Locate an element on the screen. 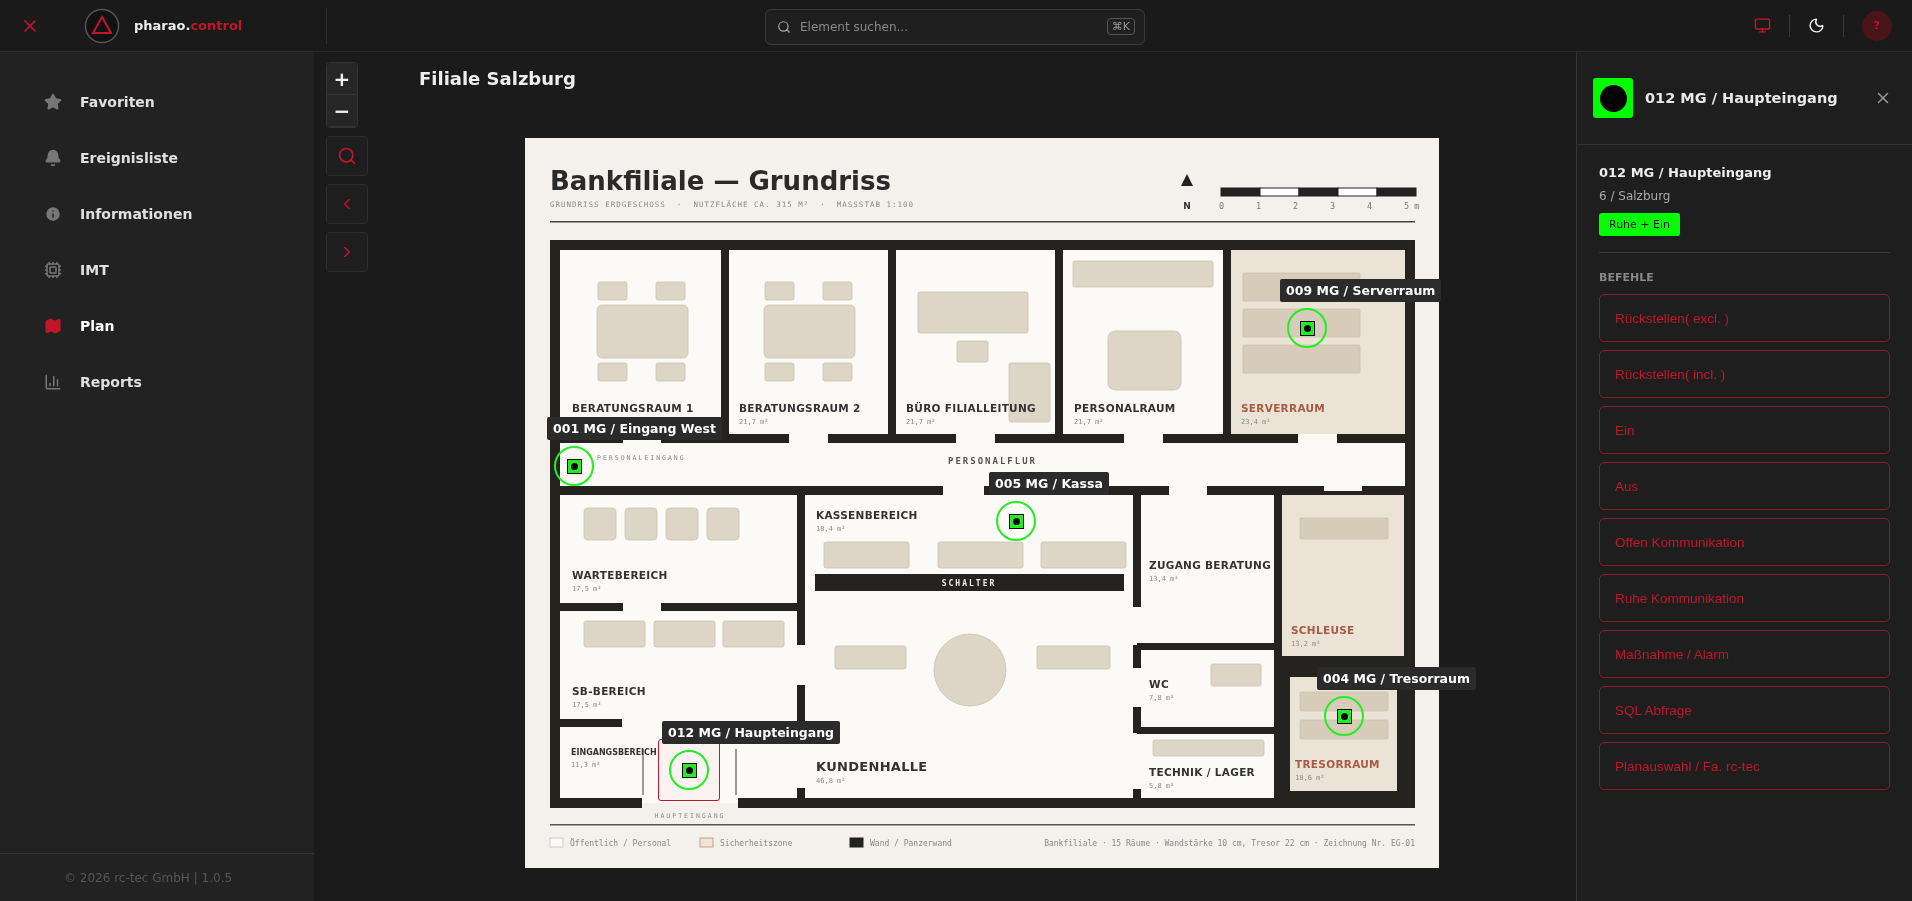 The width and height of the screenshot is (1912, 901). plan-note: Bankfiliale · 15 Räume · Wandstärke 10 cm, Tresor 22 cm · Zeichnung Nr. EG-01 is located at coordinates (1229, 843).